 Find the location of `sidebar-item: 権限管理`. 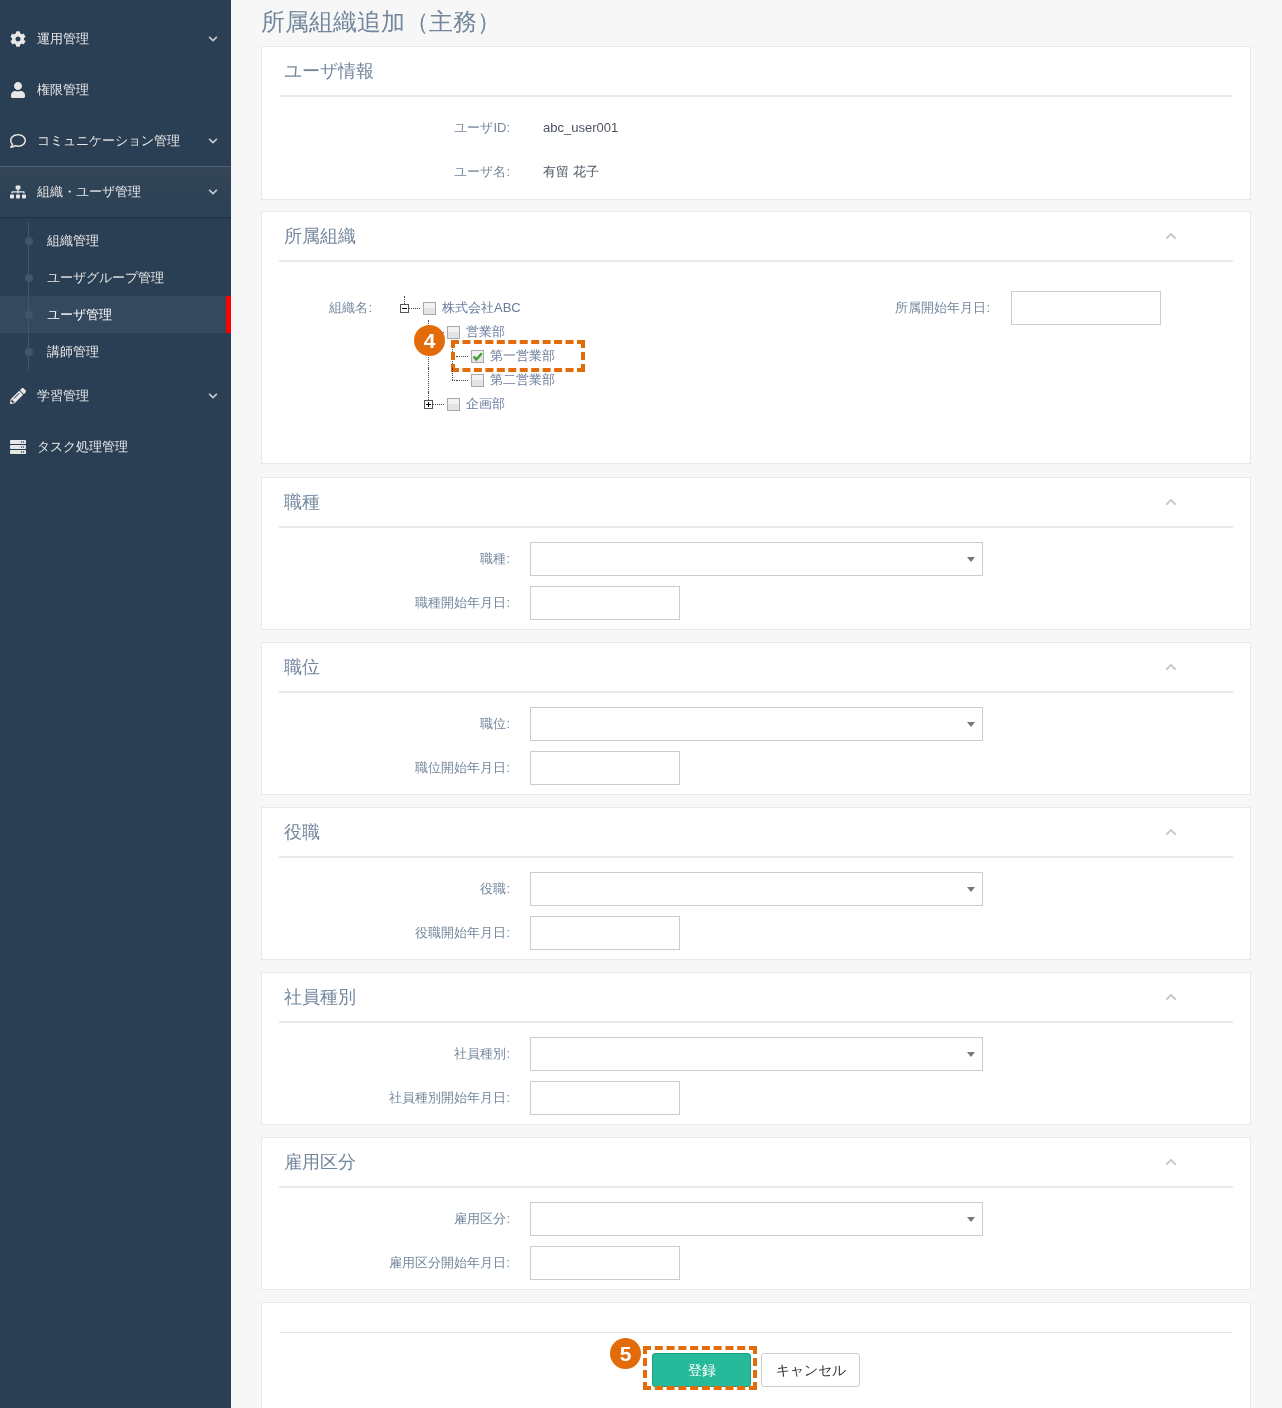

sidebar-item: 権限管理 is located at coordinates (115, 89).